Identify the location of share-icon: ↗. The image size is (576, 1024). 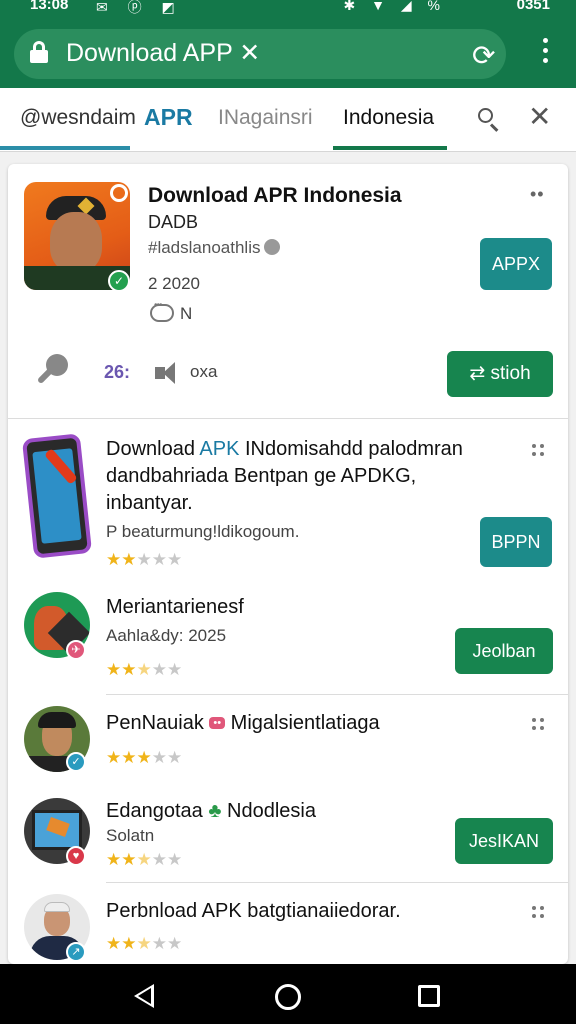
(76, 952).